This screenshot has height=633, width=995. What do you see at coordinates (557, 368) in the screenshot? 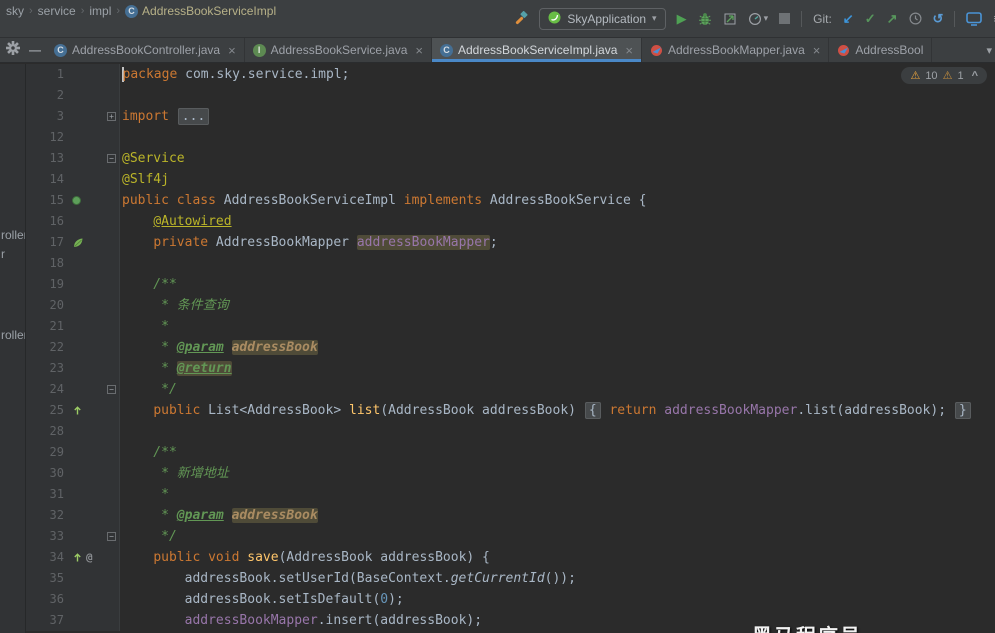
I see `code-text: * @return` at bounding box center [557, 368].